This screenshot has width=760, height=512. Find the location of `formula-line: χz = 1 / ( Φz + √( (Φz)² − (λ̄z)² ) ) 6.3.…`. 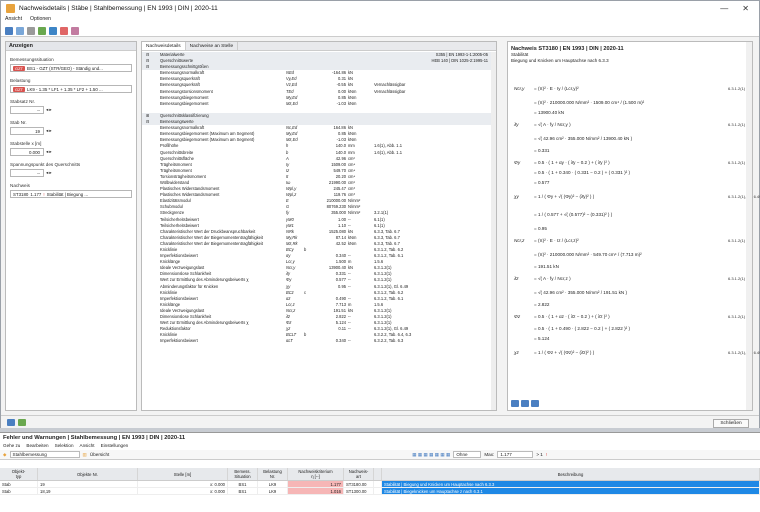

formula-line: χz = 1 / ( Φz + √( (Φz)² − (λ̄z)² ) ) 6.3.… is located at coordinates (637, 352).